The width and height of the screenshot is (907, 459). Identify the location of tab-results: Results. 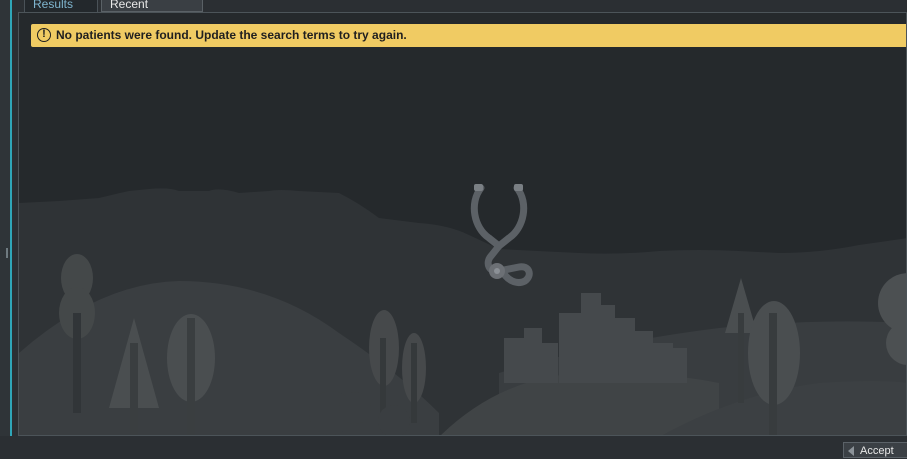
(61, 6).